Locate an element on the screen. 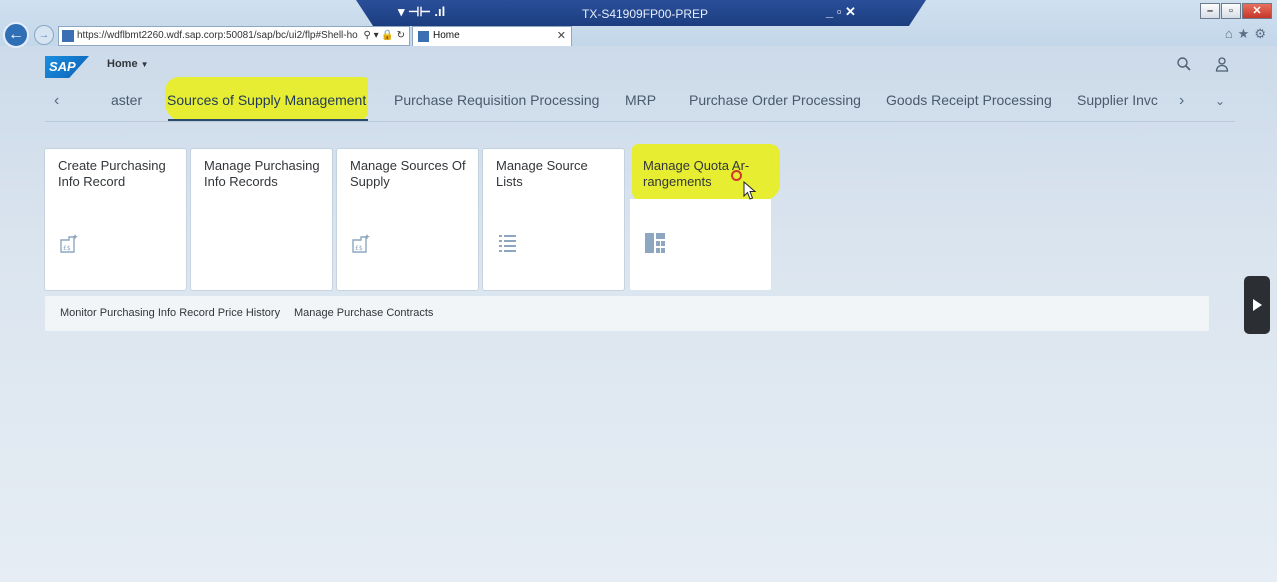 This screenshot has height=582, width=1277. side-panel-toggle is located at coordinates (1257, 305).